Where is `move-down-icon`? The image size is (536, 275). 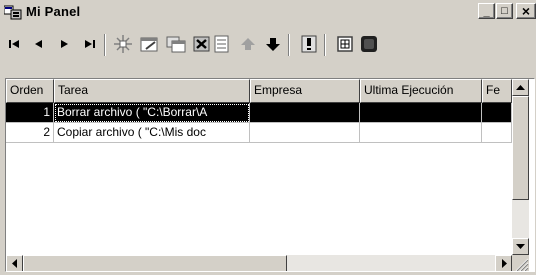
move-down-icon is located at coordinates (273, 44).